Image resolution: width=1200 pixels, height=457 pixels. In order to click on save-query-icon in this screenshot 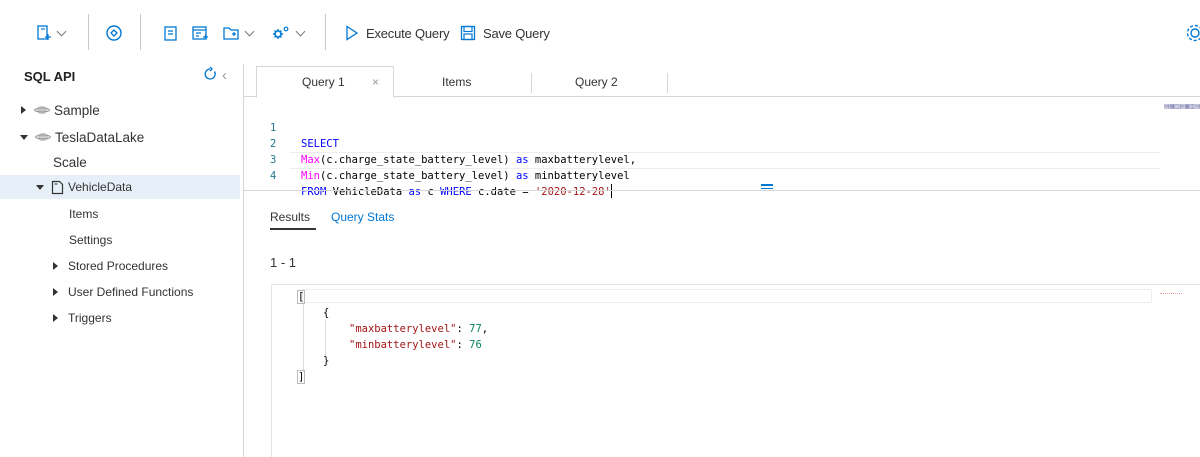, I will do `click(468, 33)`.